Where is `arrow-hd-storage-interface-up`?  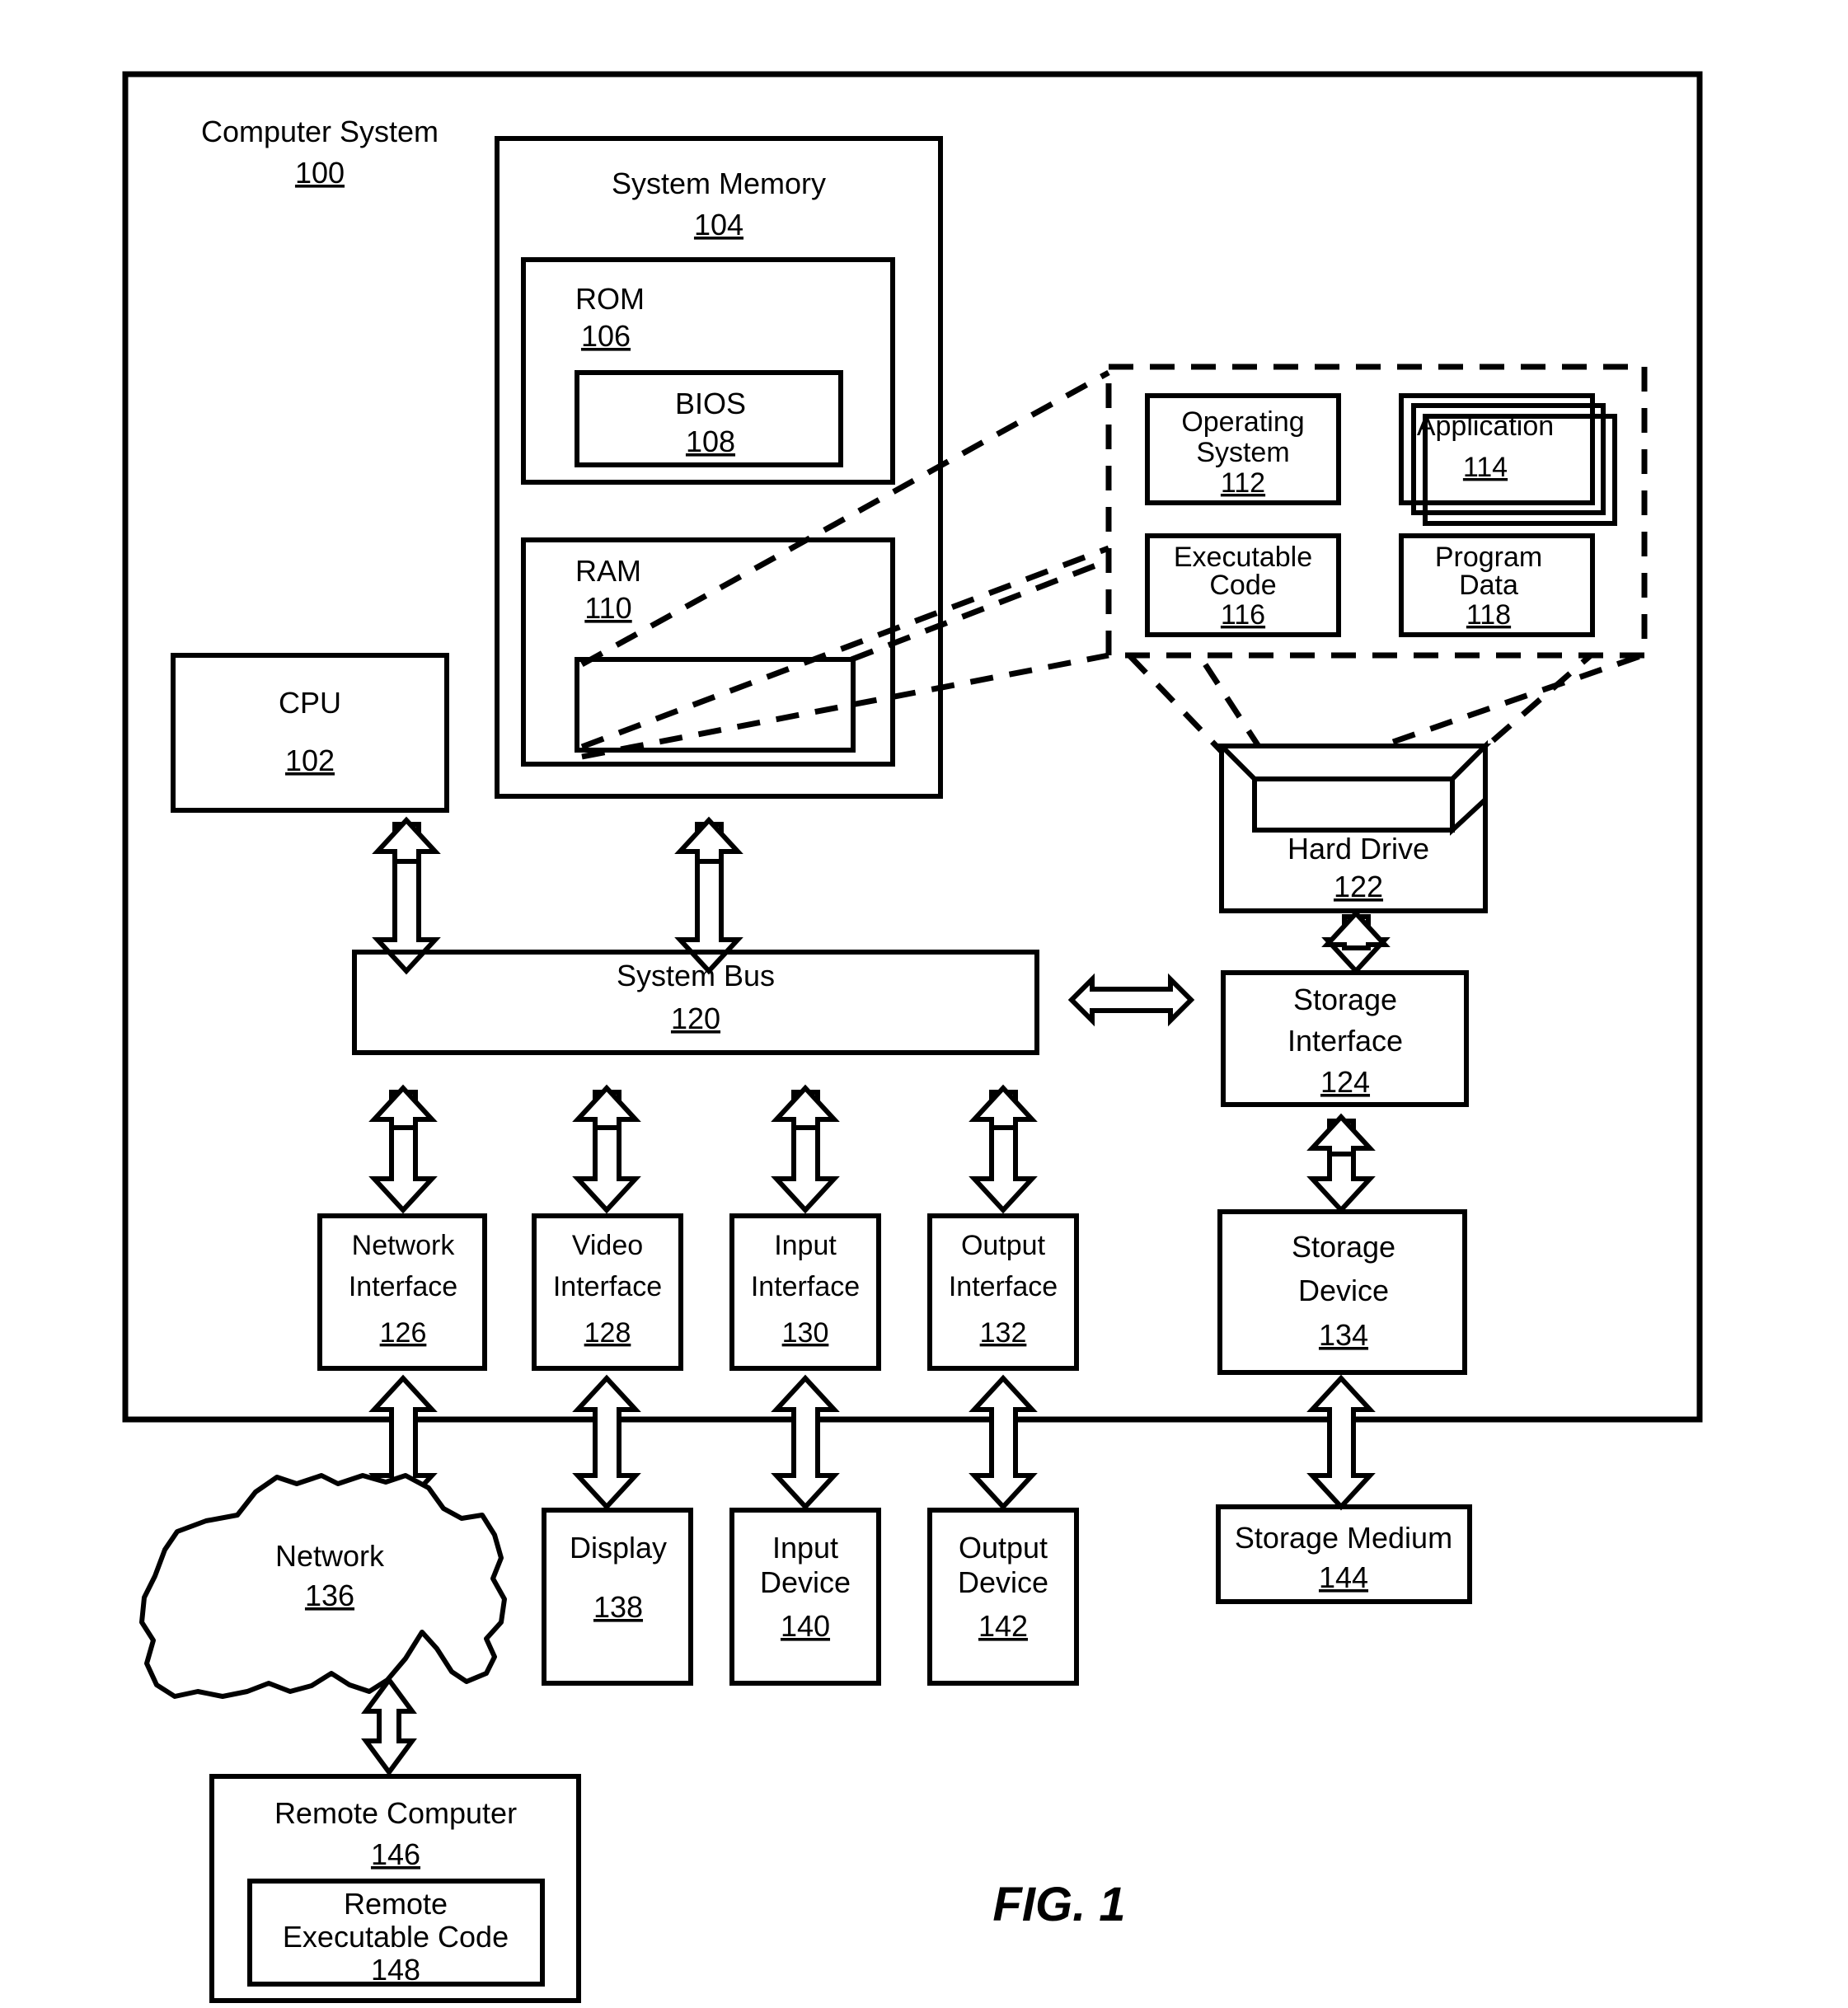
arrow-hd-storage-interface-up is located at coordinates (1356, 930).